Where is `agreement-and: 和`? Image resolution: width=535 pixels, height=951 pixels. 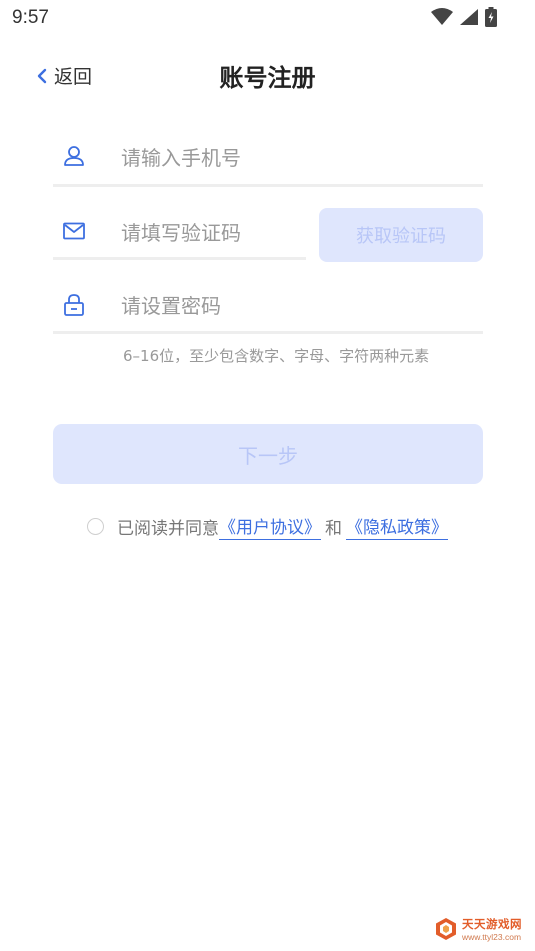 agreement-and: 和 is located at coordinates (333, 529).